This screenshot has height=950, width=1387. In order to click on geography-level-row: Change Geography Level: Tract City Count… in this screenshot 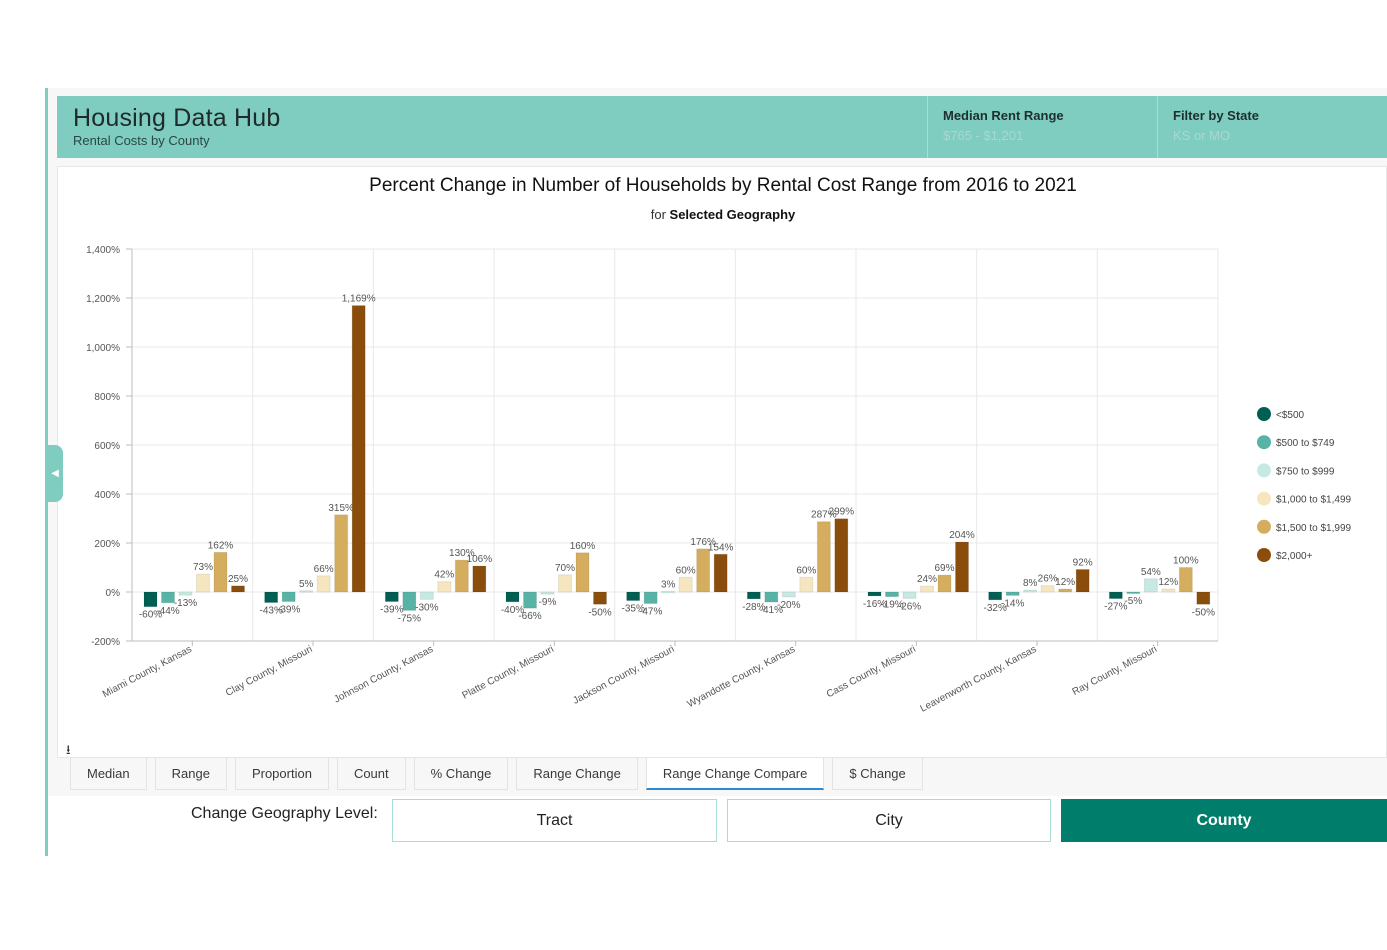, I will do `click(717, 826)`.